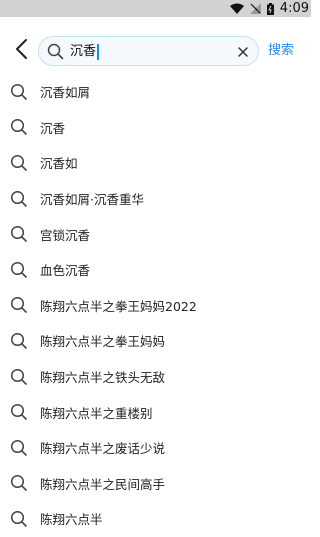 This screenshot has height=537, width=320. I want to click on suggestion-item: 陈翔六点半之铁头无敌, so click(155, 377).